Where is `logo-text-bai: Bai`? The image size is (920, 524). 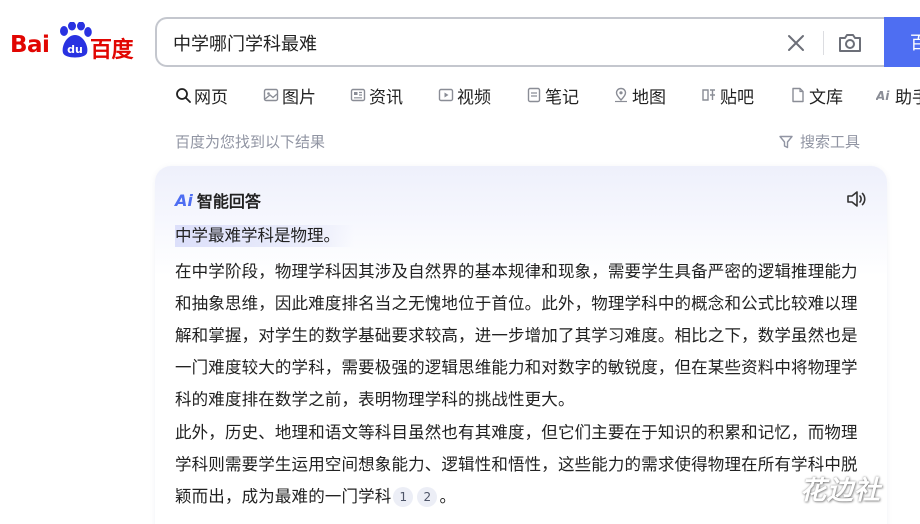 logo-text-bai: Bai is located at coordinates (30, 45).